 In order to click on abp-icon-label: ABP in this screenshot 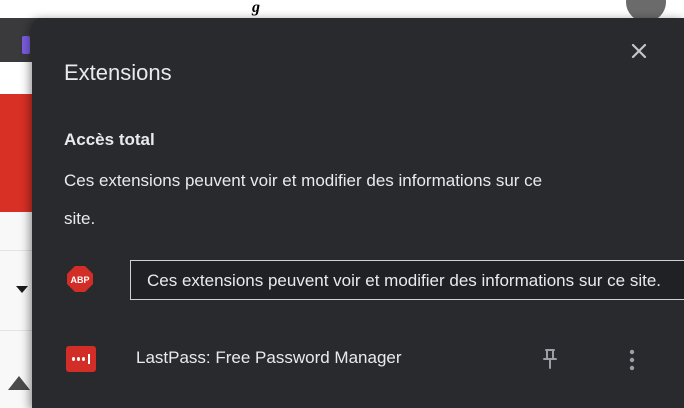, I will do `click(79, 280)`.